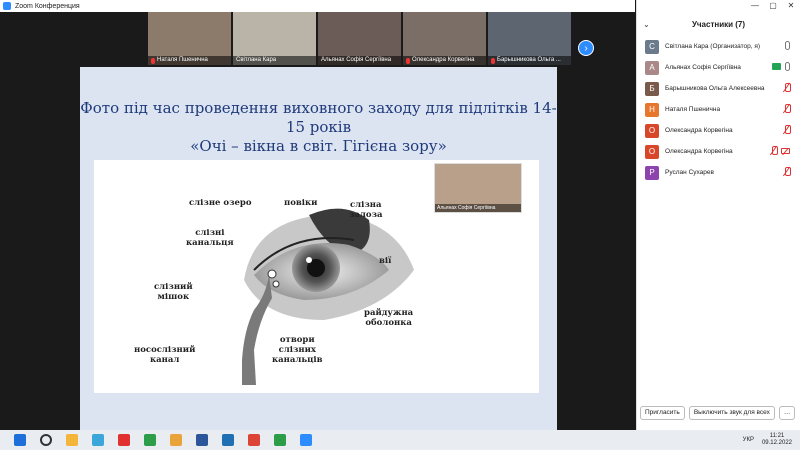 Image resolution: width=800 pixels, height=450 pixels. I want to click on next-page-arrow-icon: ›, so click(586, 48).